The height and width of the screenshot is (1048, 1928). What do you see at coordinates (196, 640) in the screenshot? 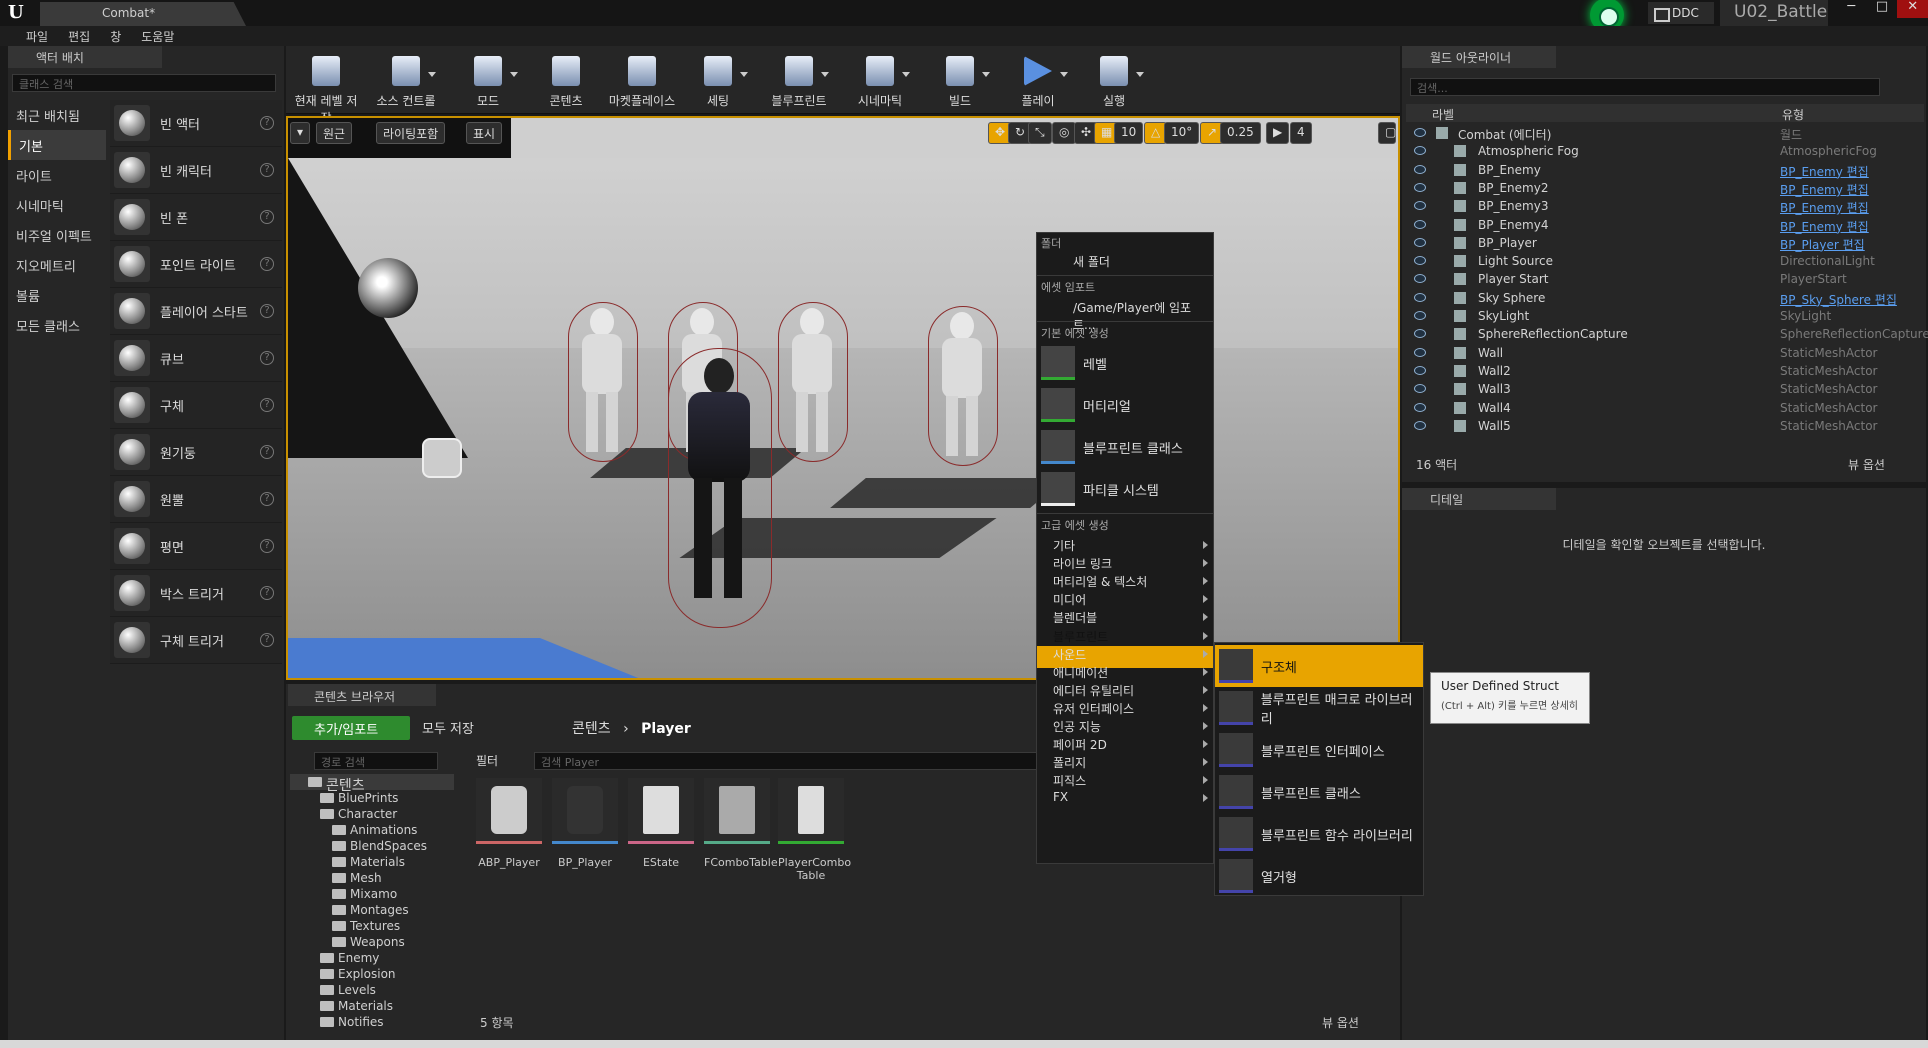
I see `actor-item: 구체 트리거?` at bounding box center [196, 640].